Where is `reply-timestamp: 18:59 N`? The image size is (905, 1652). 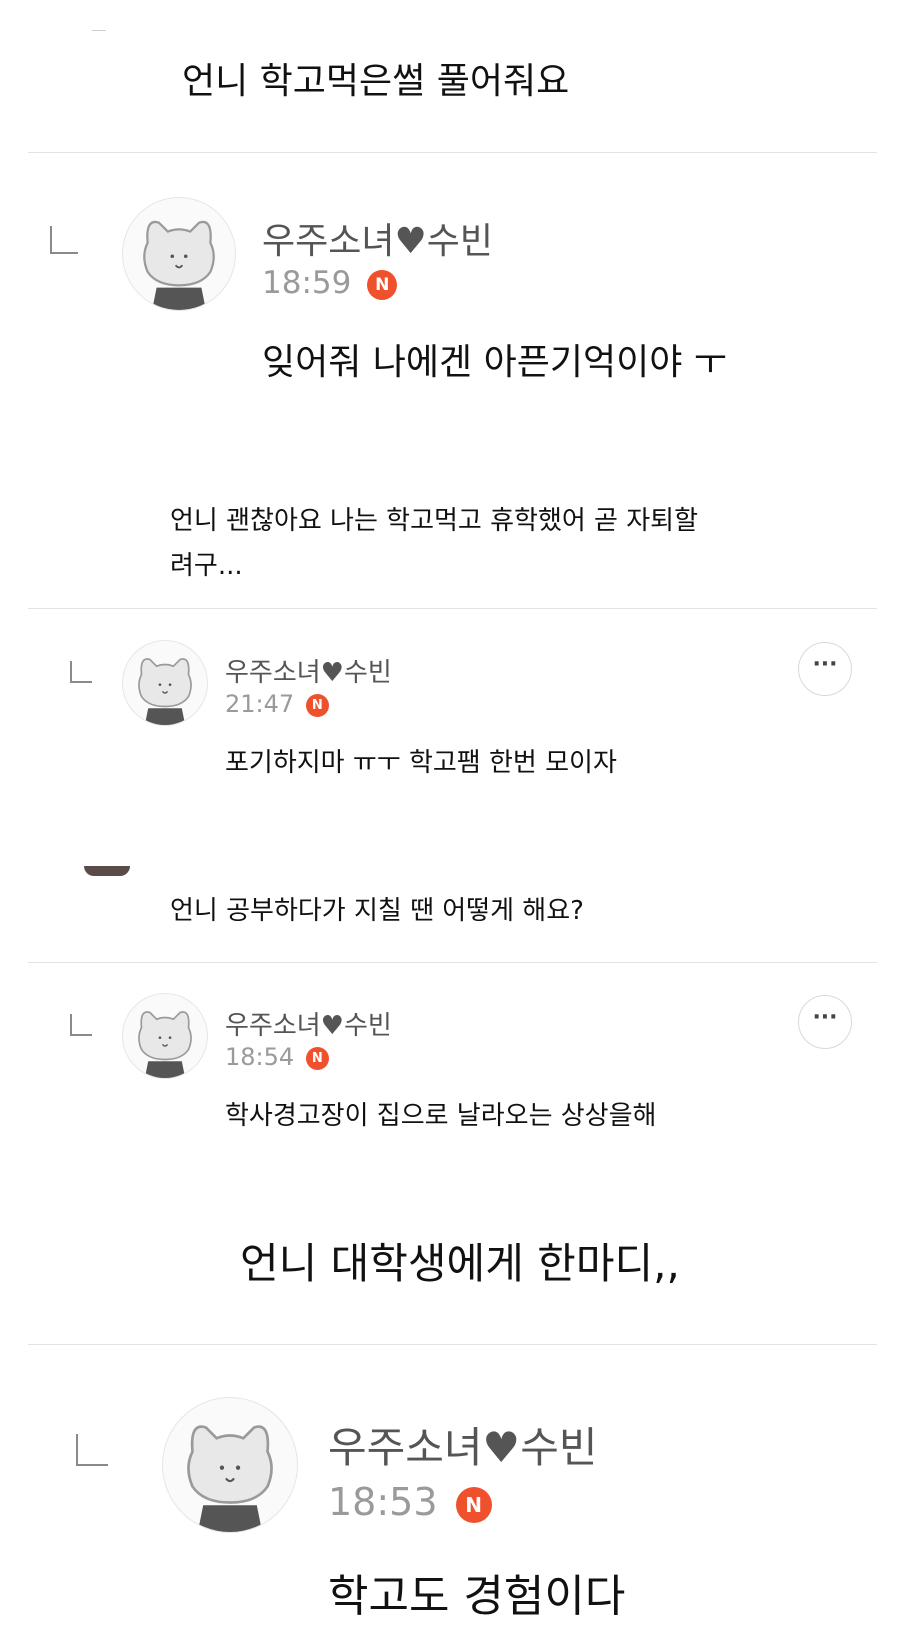
reply-timestamp: 18:59 N is located at coordinates (330, 283).